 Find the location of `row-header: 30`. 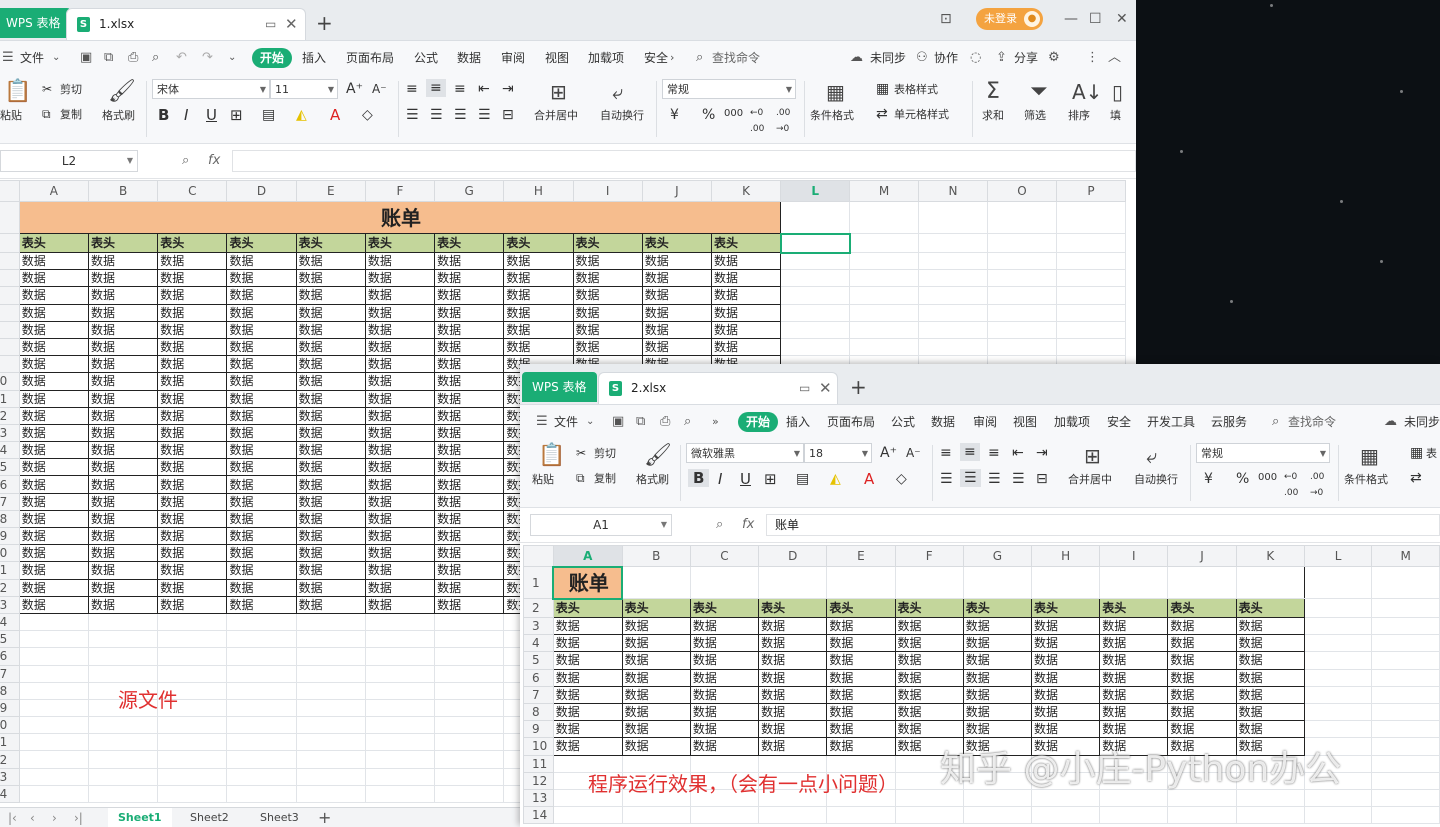

row-header: 30 is located at coordinates (10, 725).